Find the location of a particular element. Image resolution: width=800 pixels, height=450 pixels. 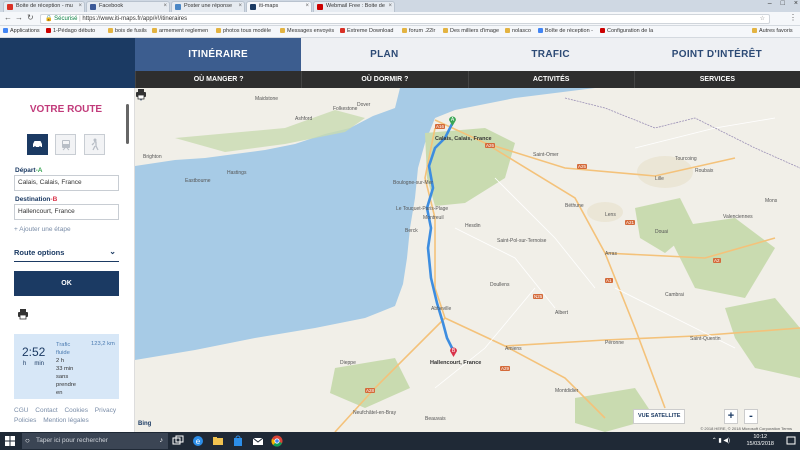

subtab-ou-dormir: OÙ DORMIR ? is located at coordinates (384, 79).